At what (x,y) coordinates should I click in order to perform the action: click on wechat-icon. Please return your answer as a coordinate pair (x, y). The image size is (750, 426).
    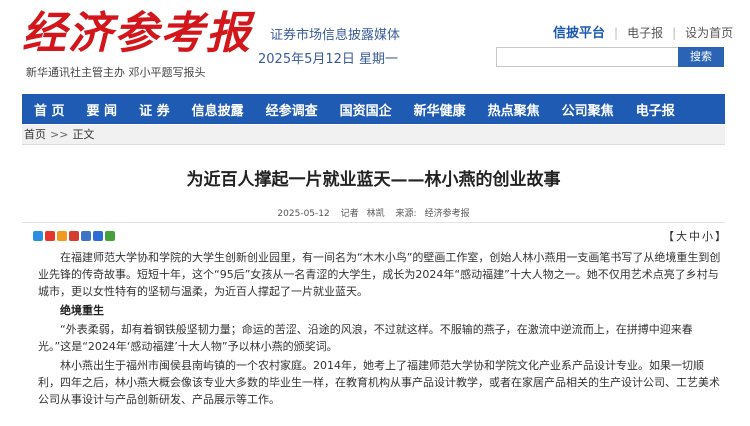
    Looking at the image, I should click on (110, 236).